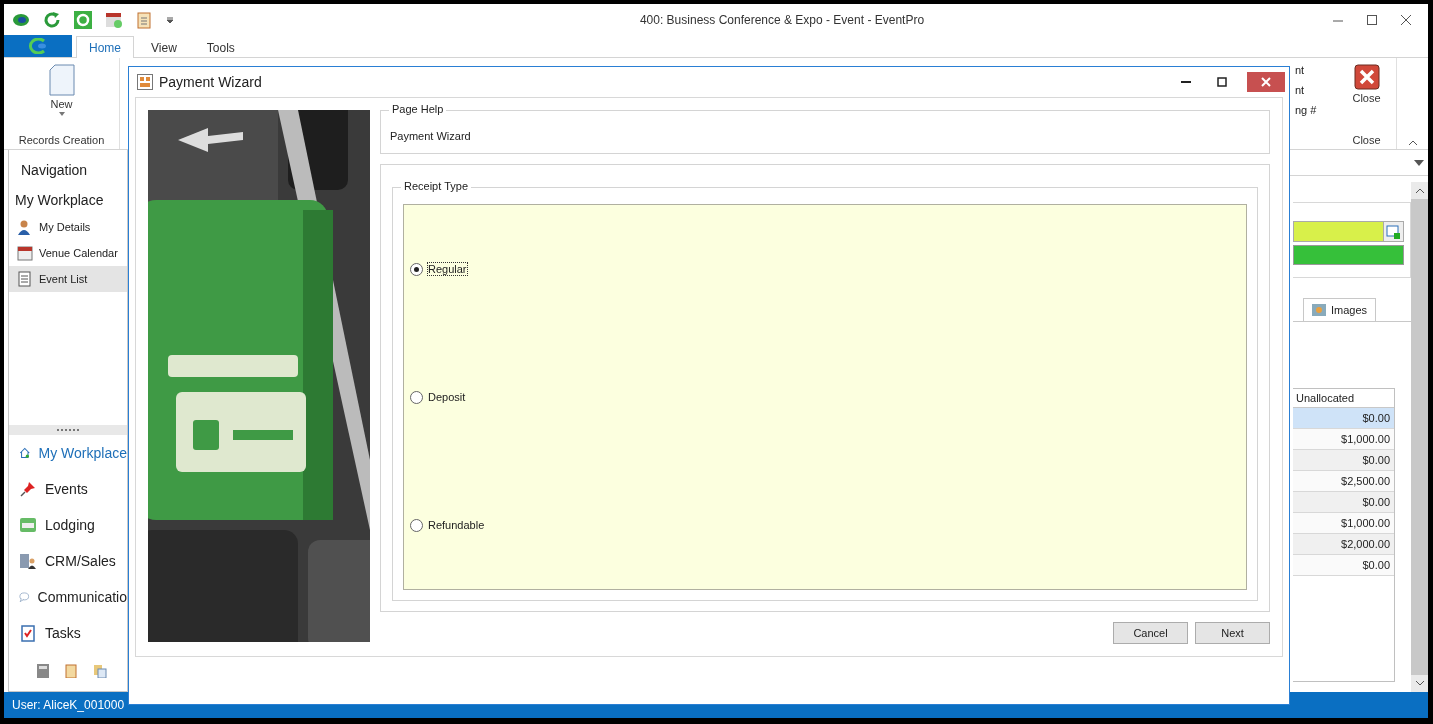 Image resolution: width=1433 pixels, height=724 pixels. Describe the element at coordinates (1340, 309) in the screenshot. I see `images-tab: Images` at that location.